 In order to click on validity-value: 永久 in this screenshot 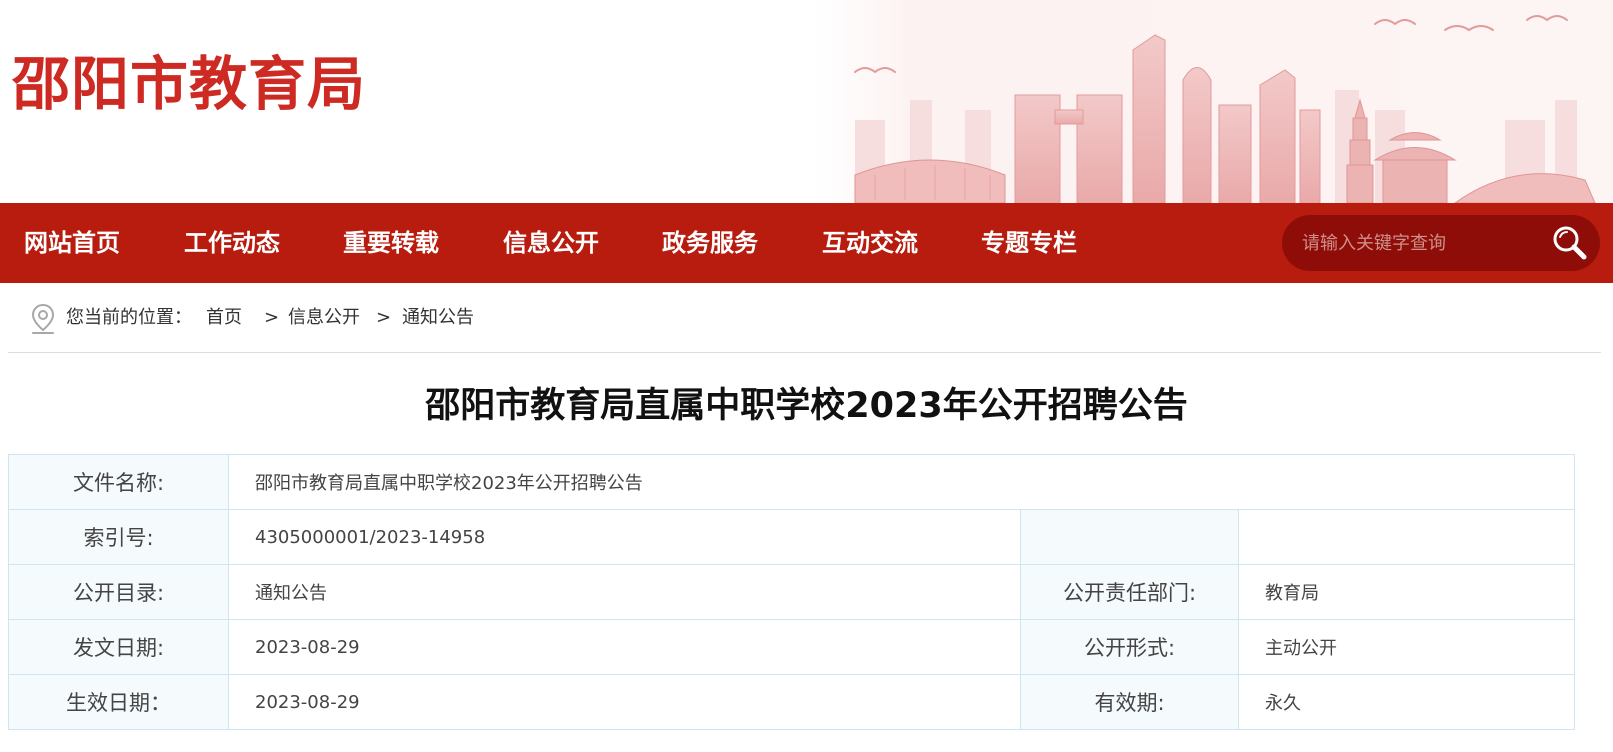, I will do `click(1406, 702)`.